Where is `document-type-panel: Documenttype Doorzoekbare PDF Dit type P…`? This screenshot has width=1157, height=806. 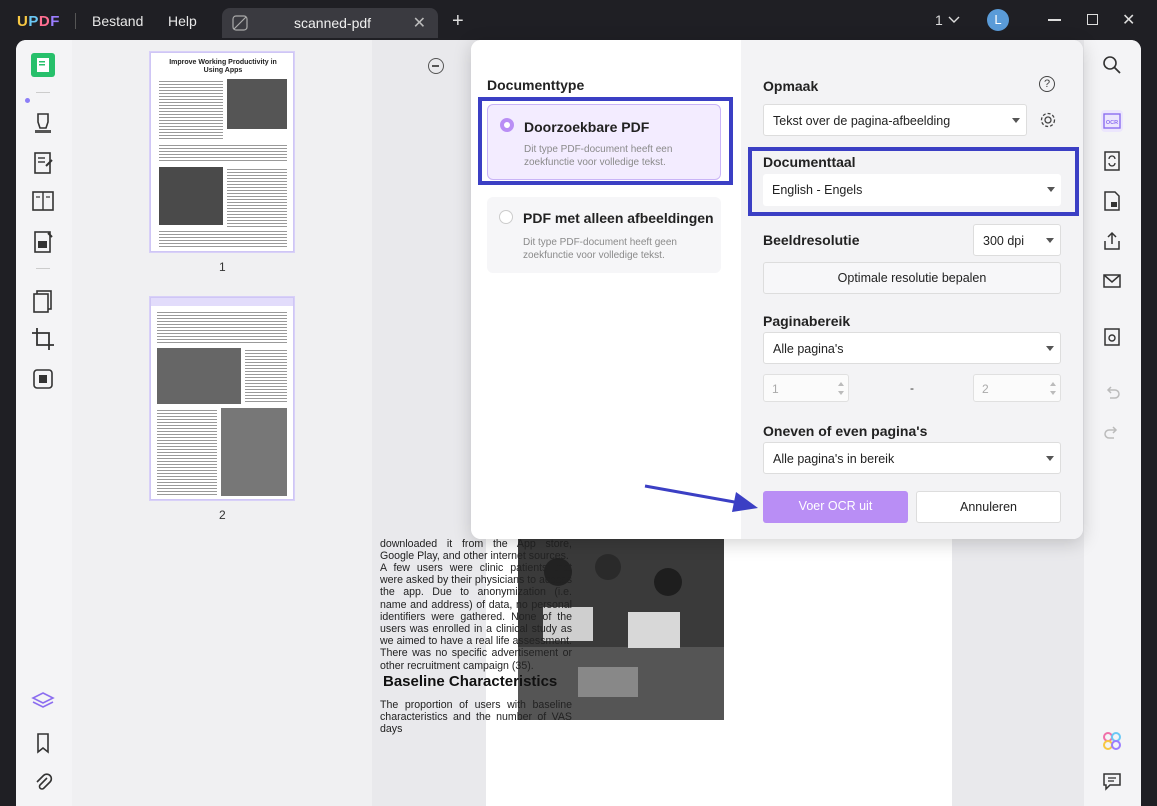 document-type-panel: Documenttype Doorzoekbare PDF Dit type P… is located at coordinates (606, 289).